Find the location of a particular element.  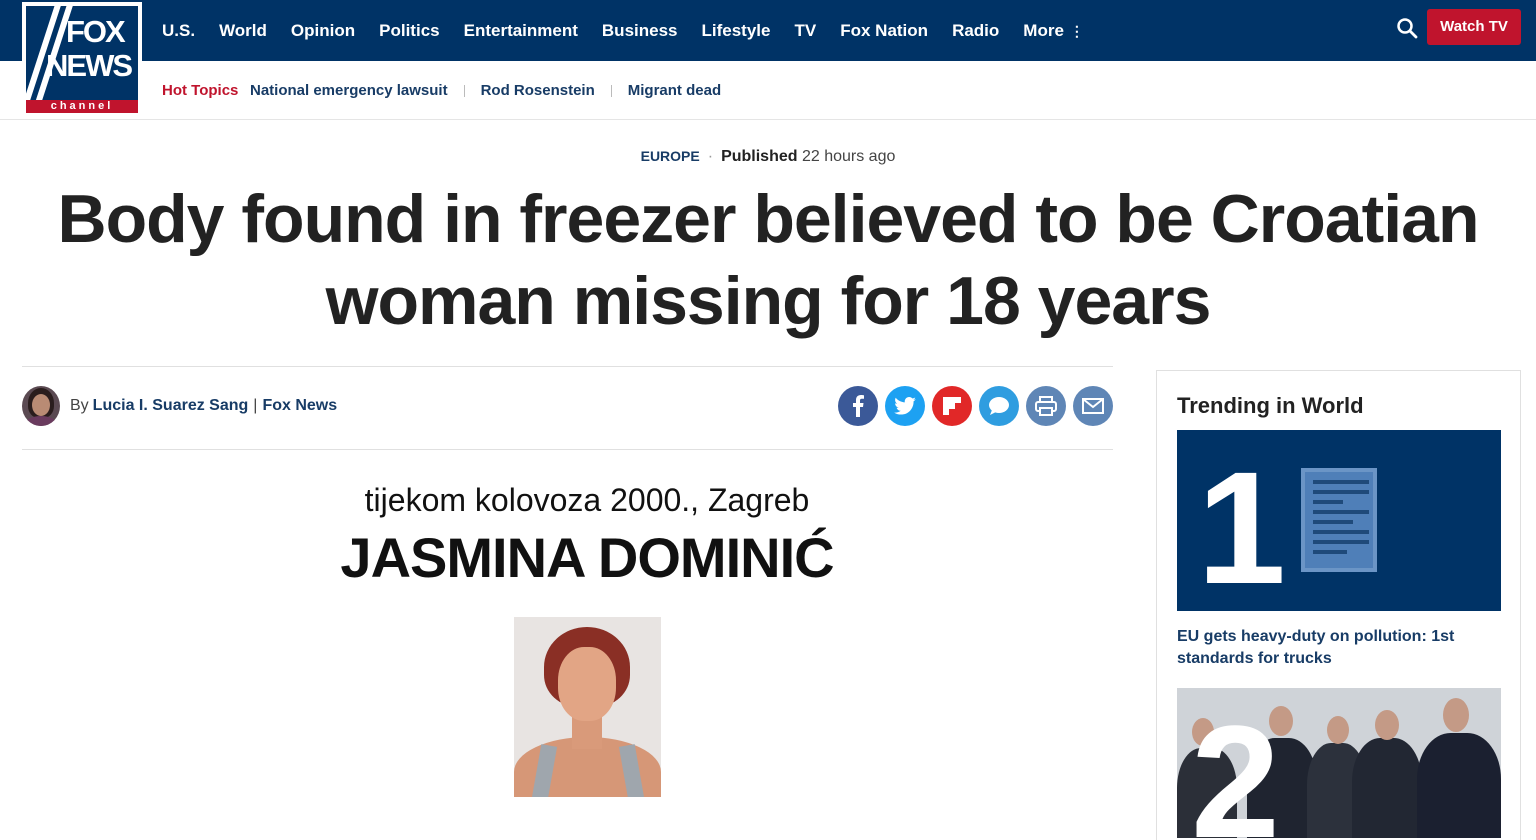

nav-item-business: Business is located at coordinates (640, 31).